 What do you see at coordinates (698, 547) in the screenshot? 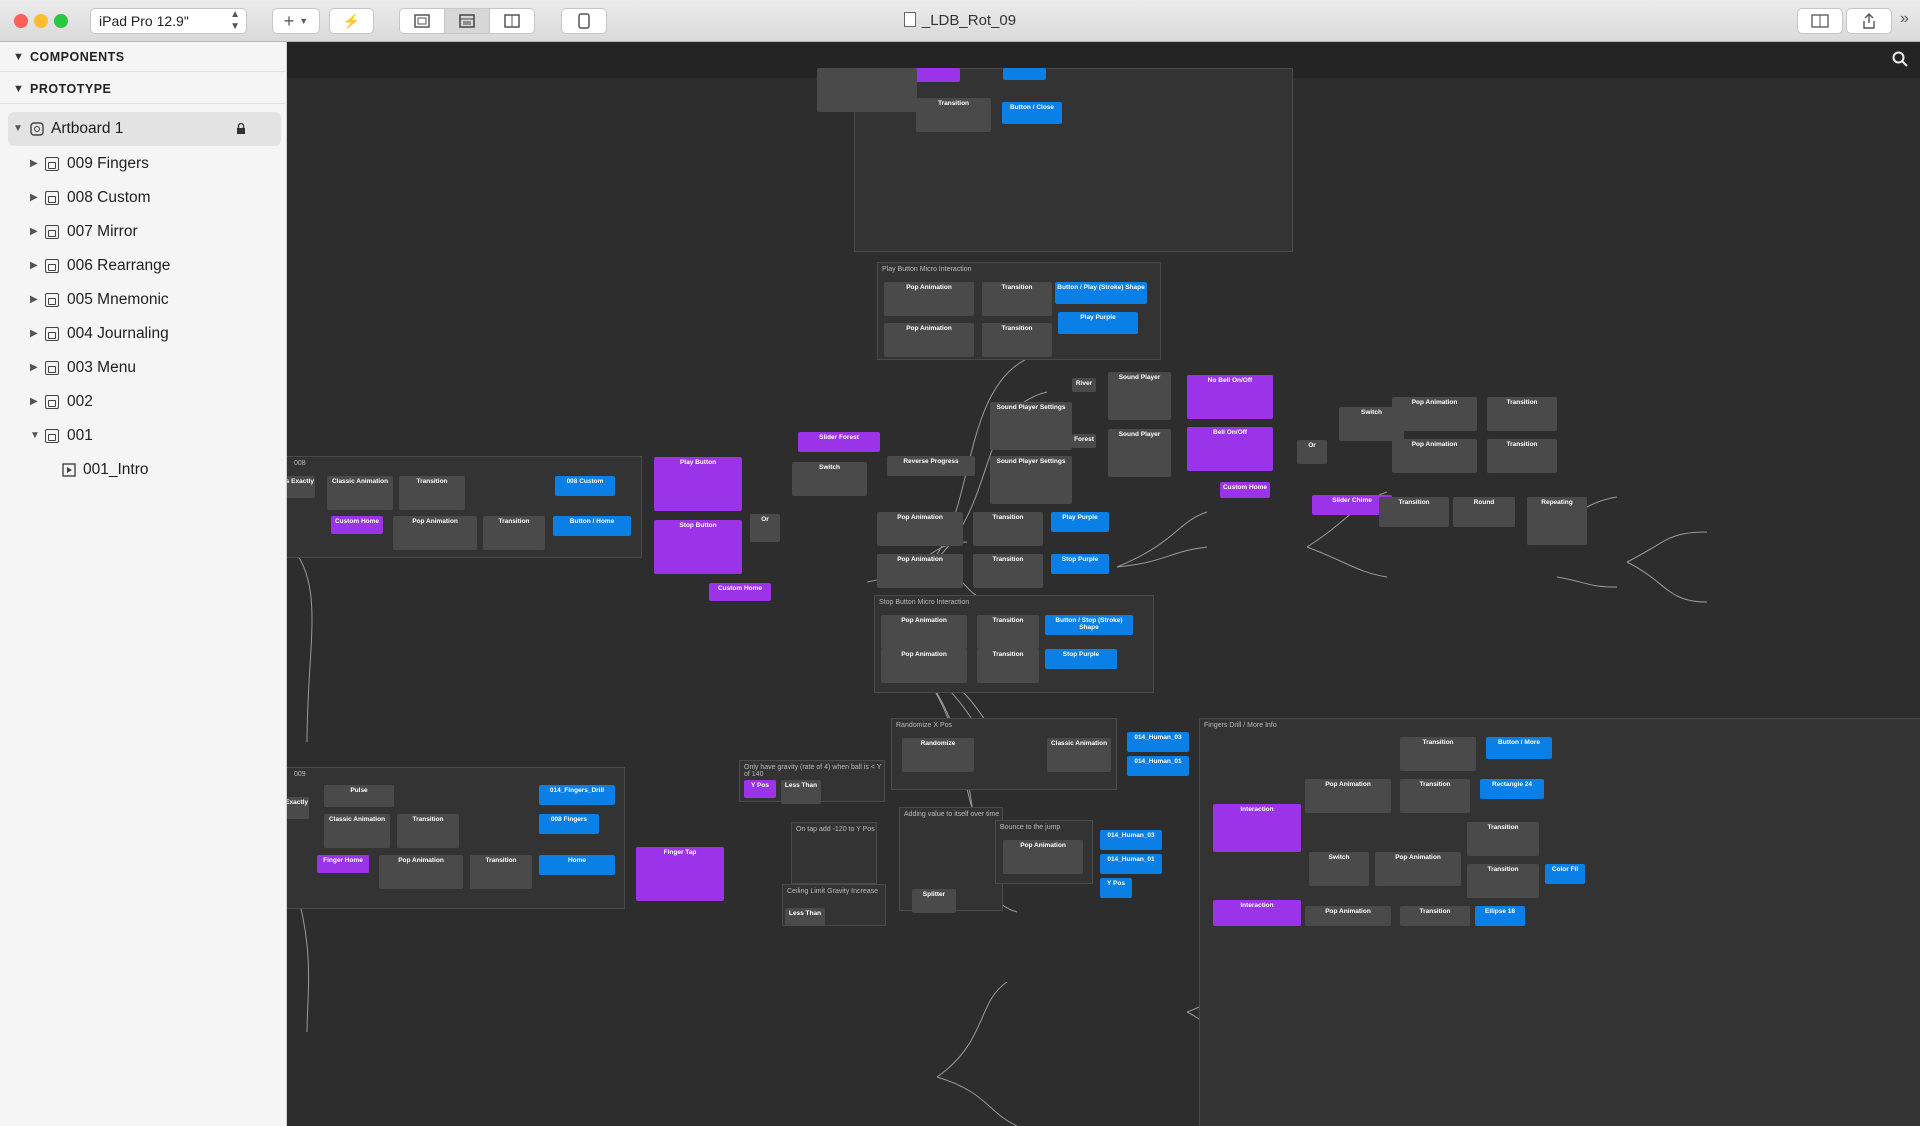
I see `patch-node-stop-button: Stop Button` at bounding box center [698, 547].